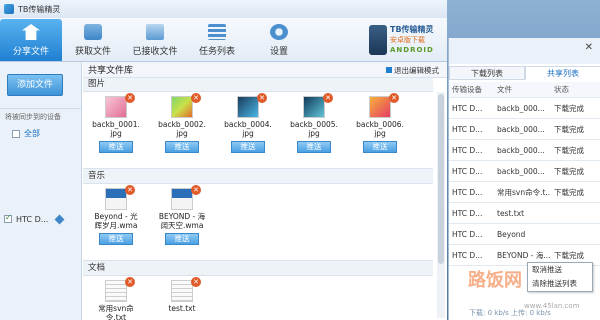 Image resolution: width=600 pixels, height=320 pixels. Describe the element at coordinates (524, 234) in the screenshot. I see `table-row: HTC D... Beyond` at that location.